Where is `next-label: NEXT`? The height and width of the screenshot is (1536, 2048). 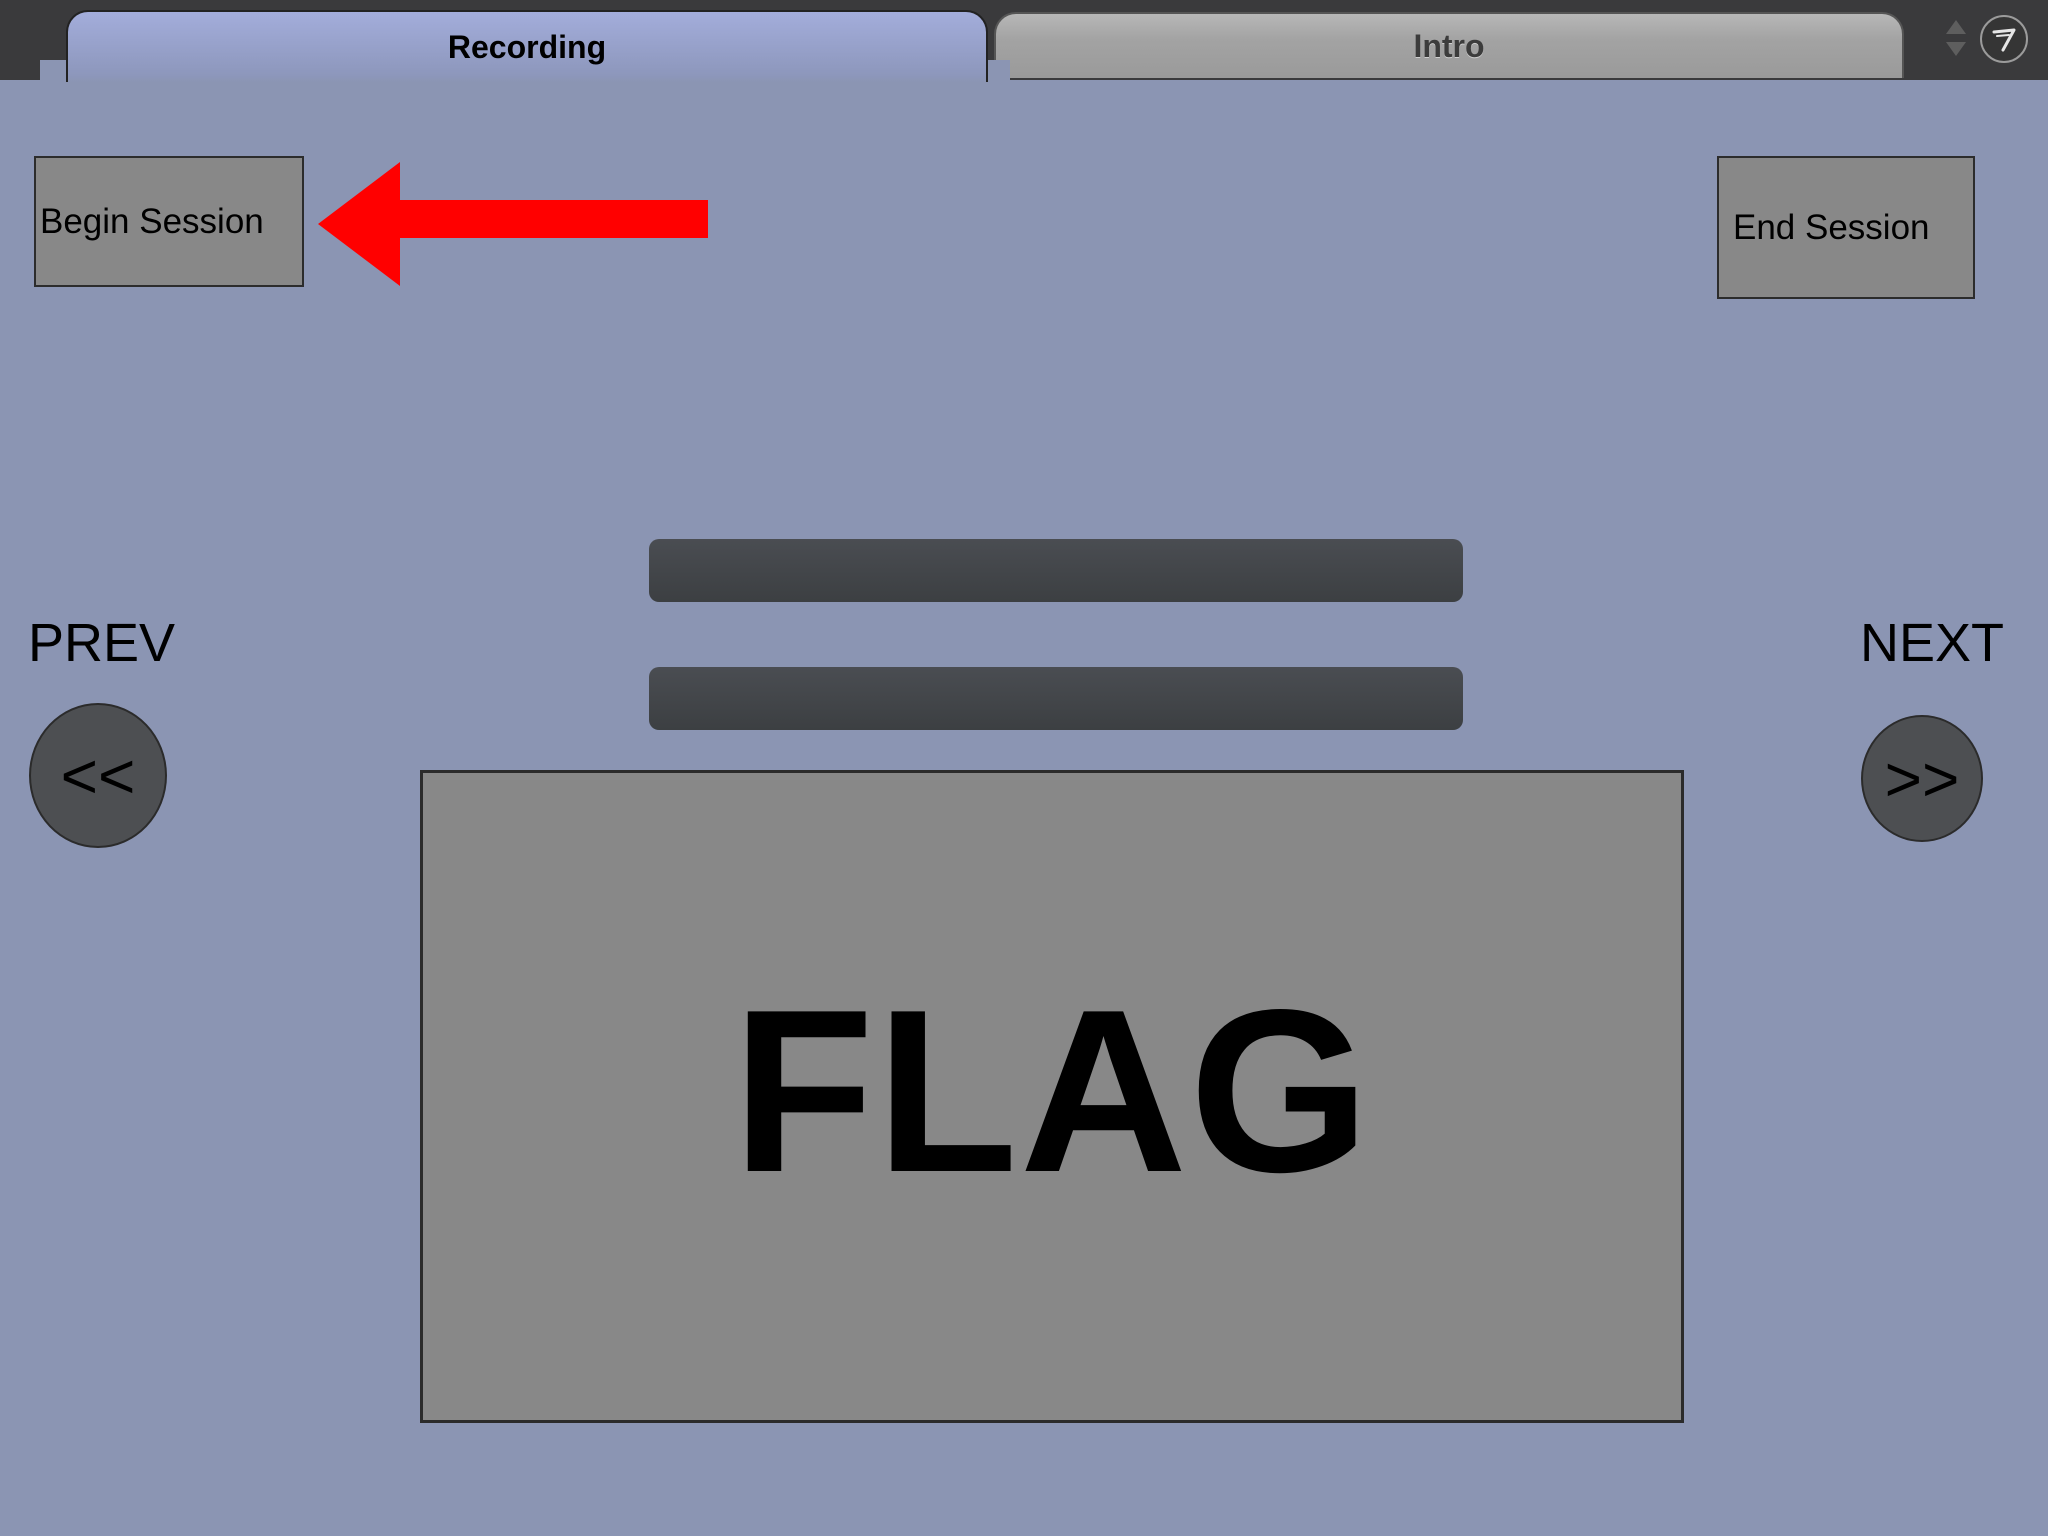 next-label: NEXT is located at coordinates (1932, 643).